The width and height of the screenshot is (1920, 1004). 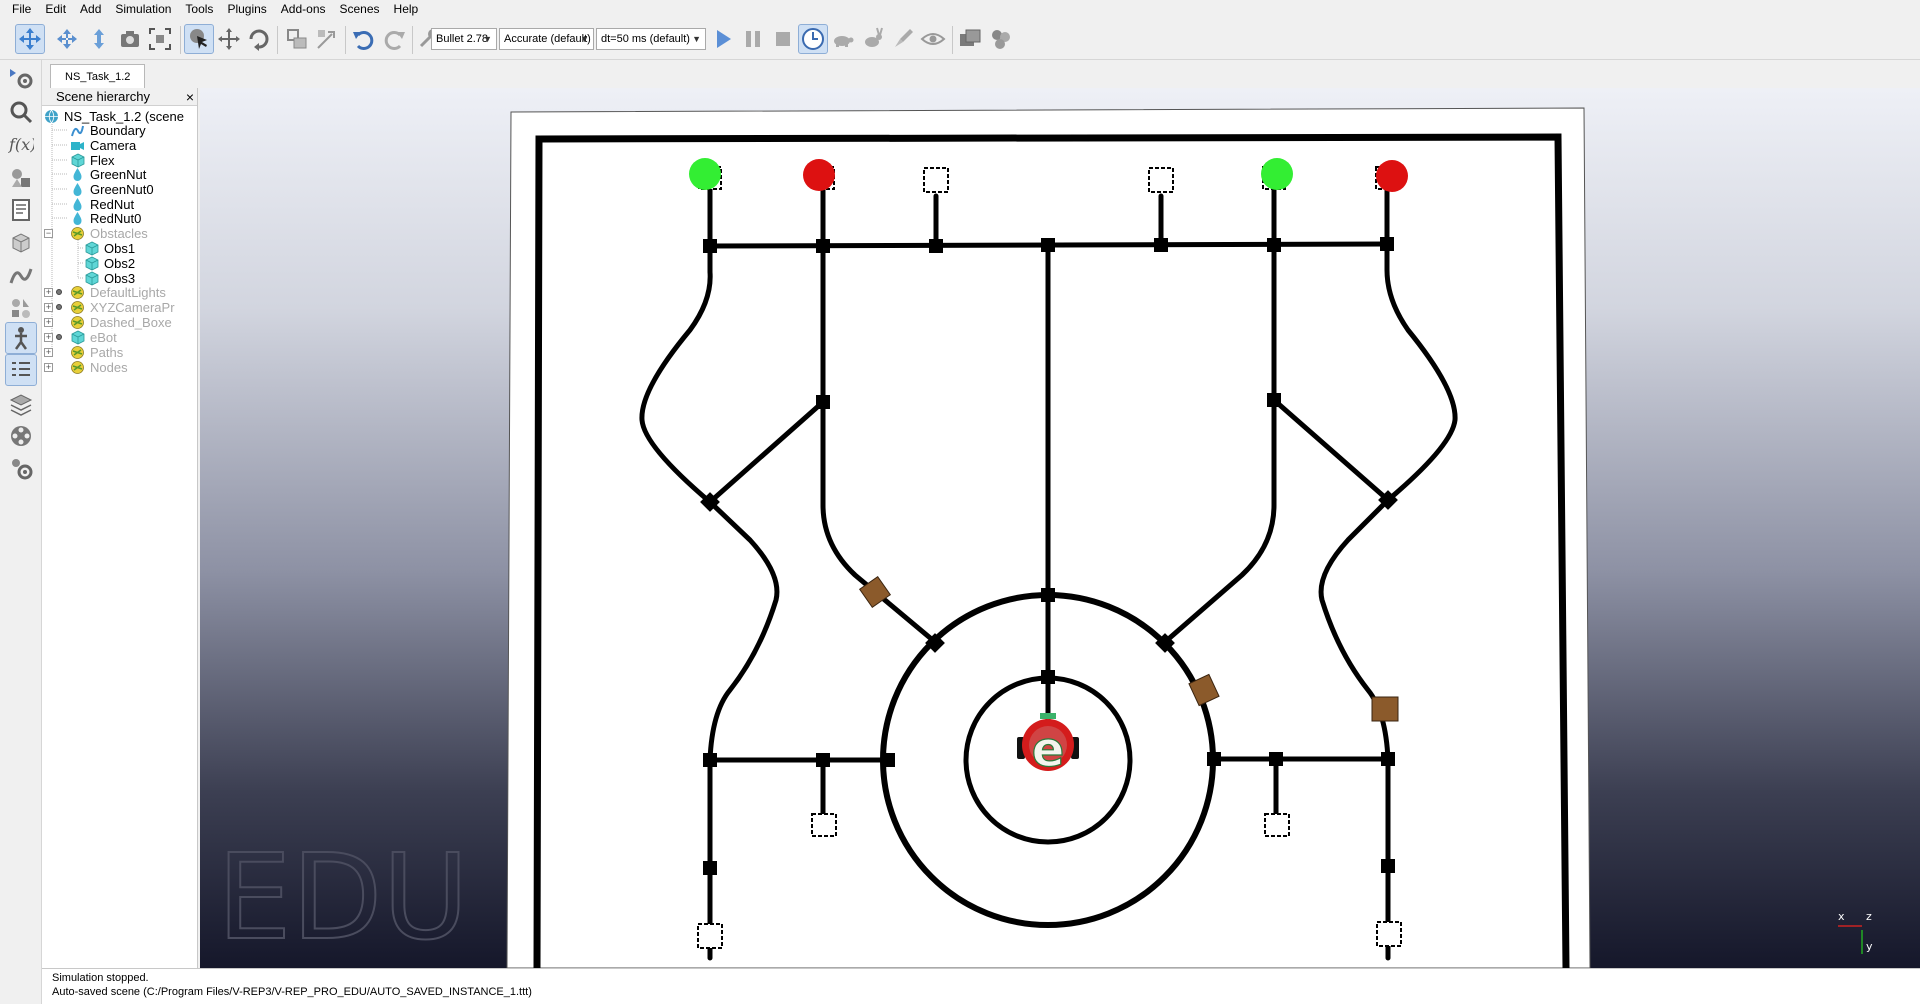 I want to click on globe-icon, so click(x=51, y=116).